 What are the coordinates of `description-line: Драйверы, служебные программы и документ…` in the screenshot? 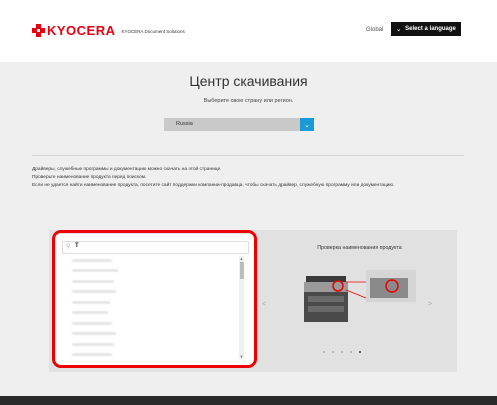 It's located at (127, 169).